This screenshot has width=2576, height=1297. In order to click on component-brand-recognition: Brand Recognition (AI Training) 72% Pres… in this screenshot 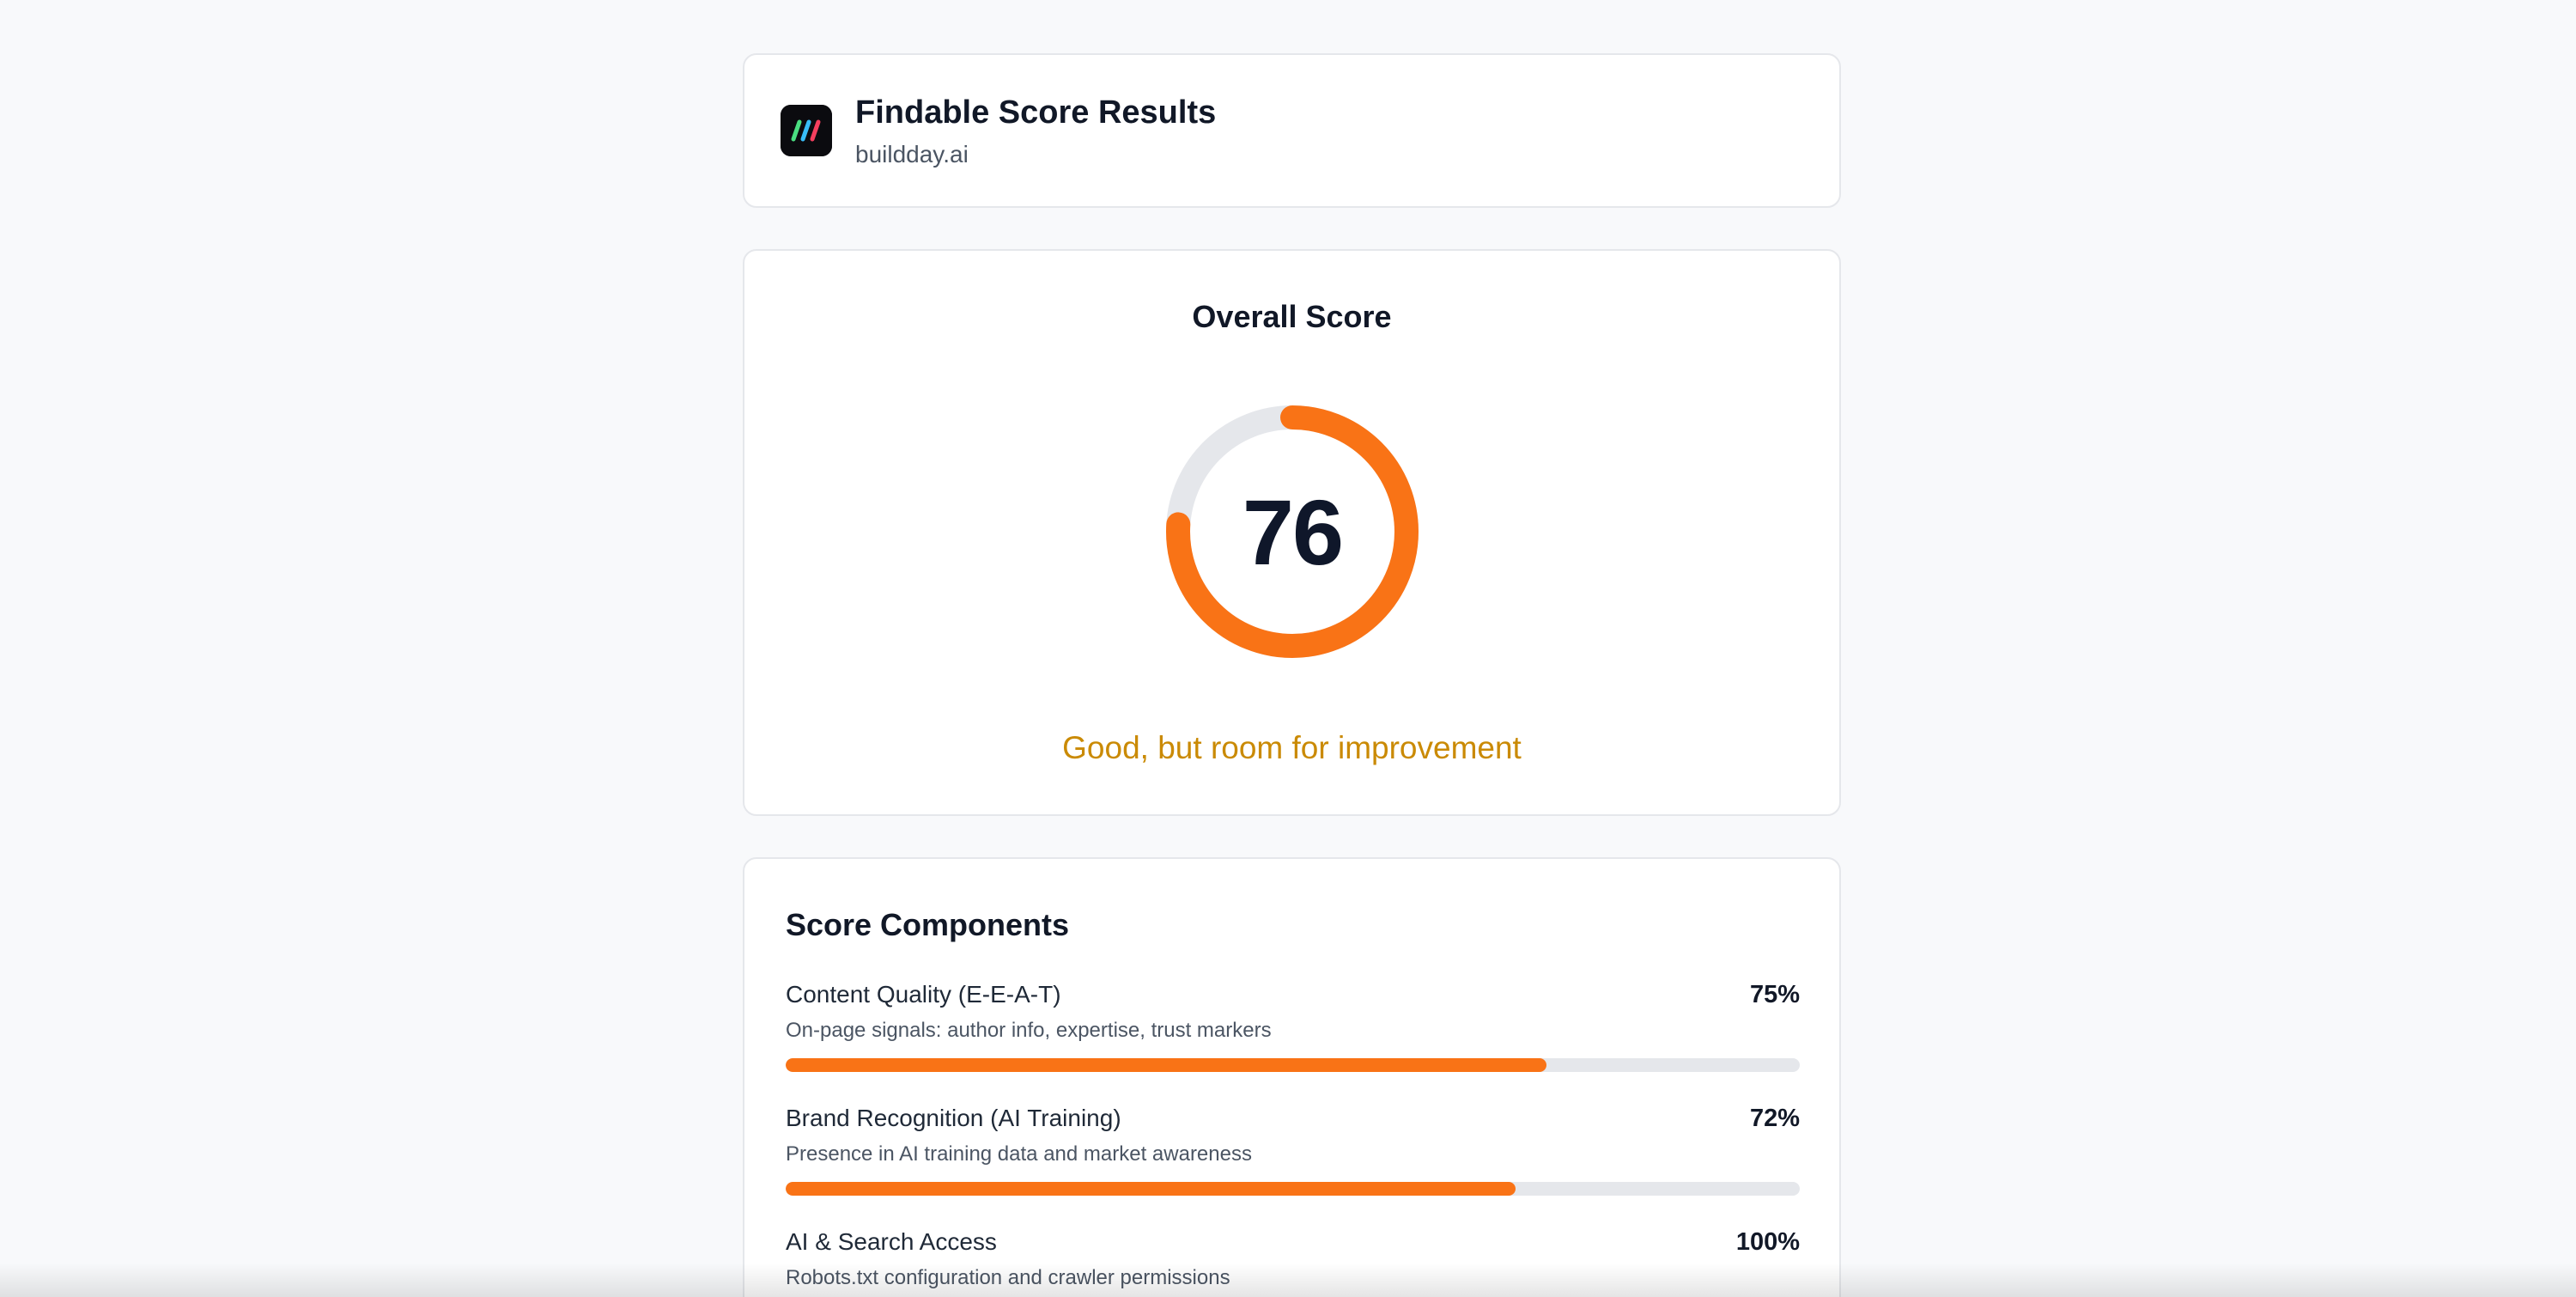, I will do `click(1293, 1156)`.